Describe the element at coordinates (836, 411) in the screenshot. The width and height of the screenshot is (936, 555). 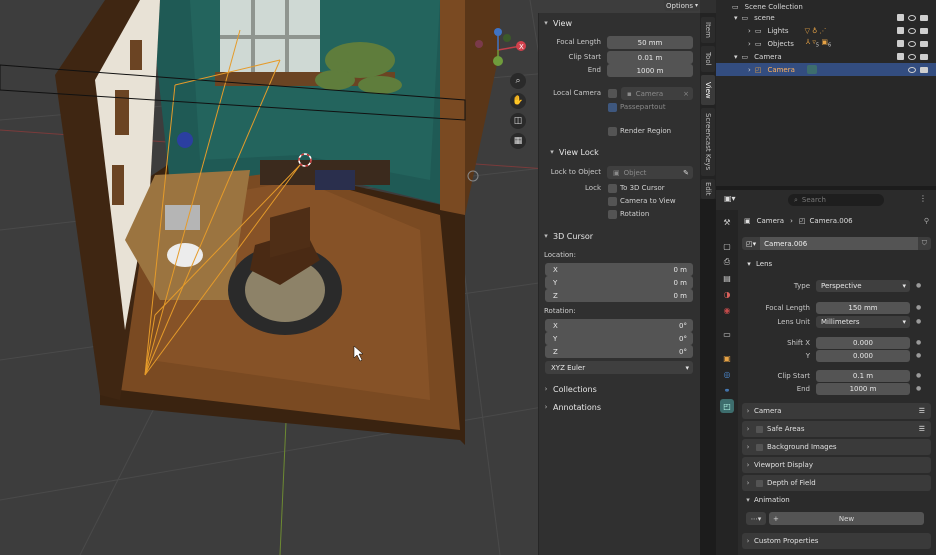
I see `camera-section-header: › Camera ☰` at that location.